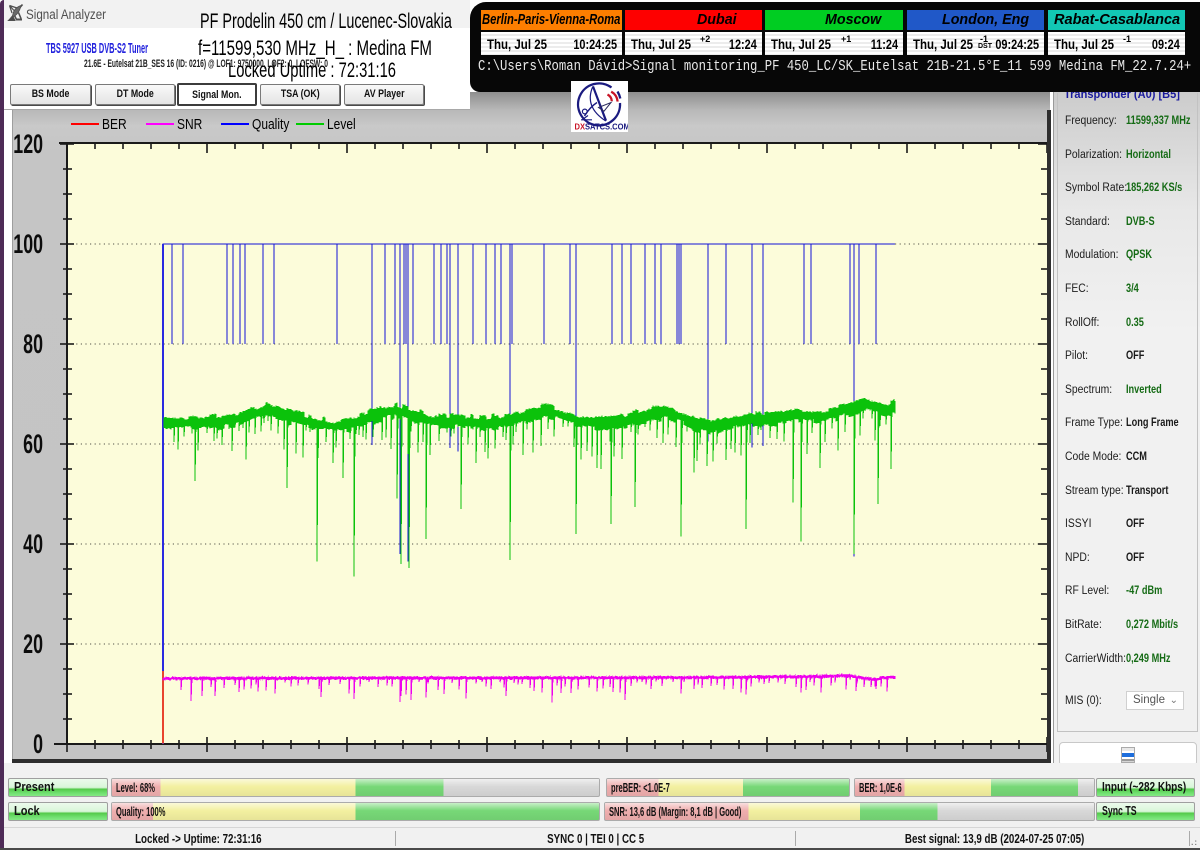  I want to click on svg-text: 100, so click(28, 243).